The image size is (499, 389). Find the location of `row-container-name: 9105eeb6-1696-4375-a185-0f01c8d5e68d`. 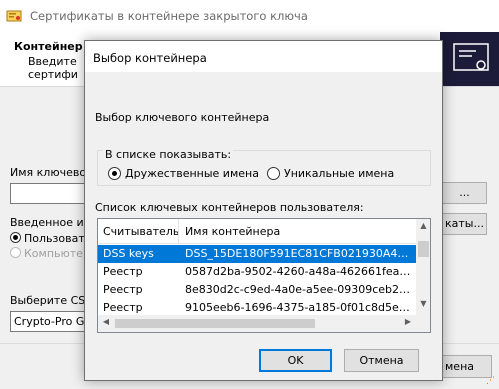

row-container-name: 9105eeb6-1696-4375-a185-0f01c8d5e68d is located at coordinates (300, 307).